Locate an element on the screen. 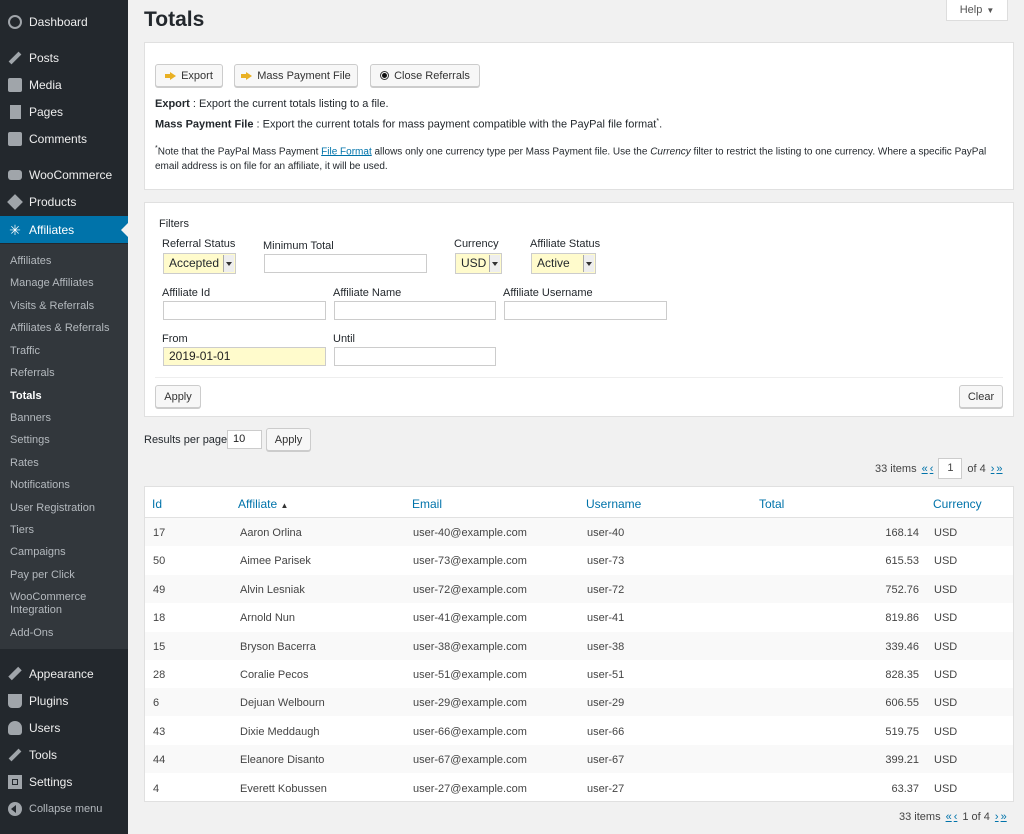  affiliate-id-label: Affiliate Id is located at coordinates (186, 293).